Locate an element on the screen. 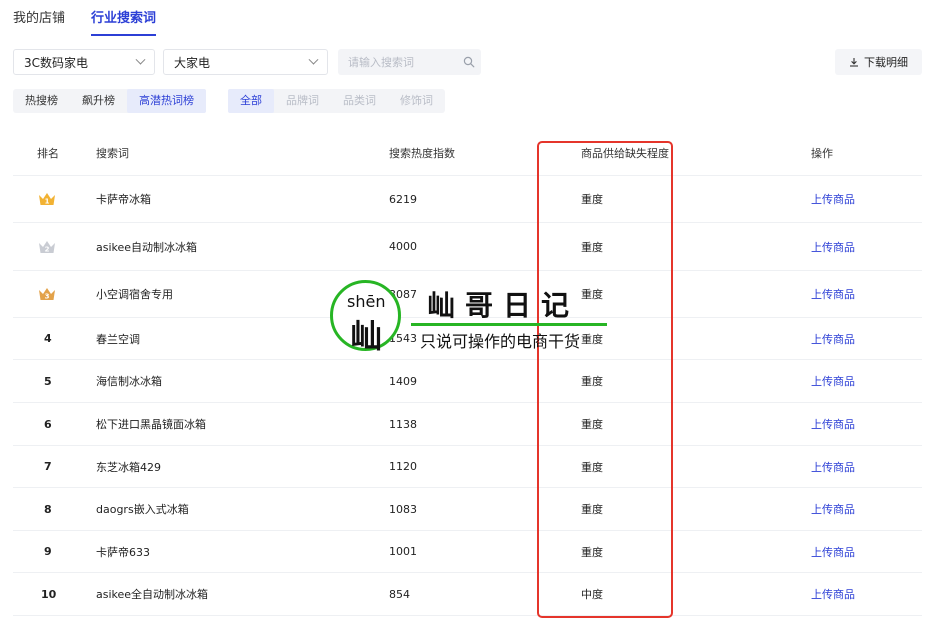 This screenshot has width=938, height=633. rank-number: 1 is located at coordinates (47, 202).